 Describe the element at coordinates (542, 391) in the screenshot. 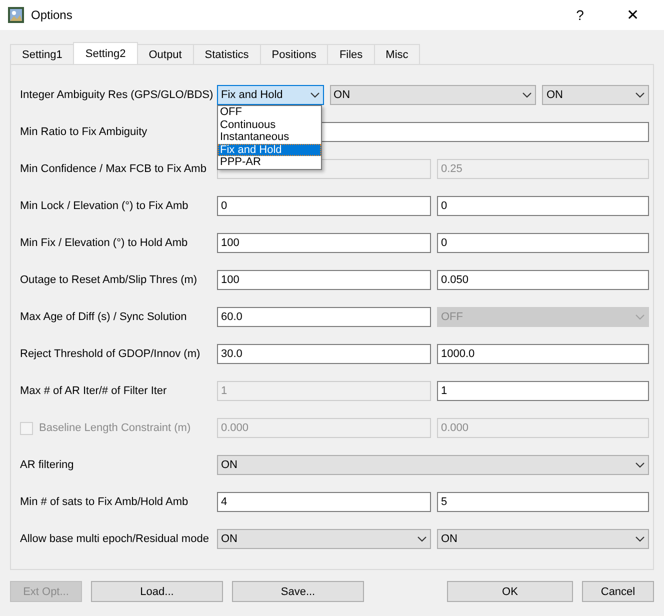

I see `input-field: 1` at that location.